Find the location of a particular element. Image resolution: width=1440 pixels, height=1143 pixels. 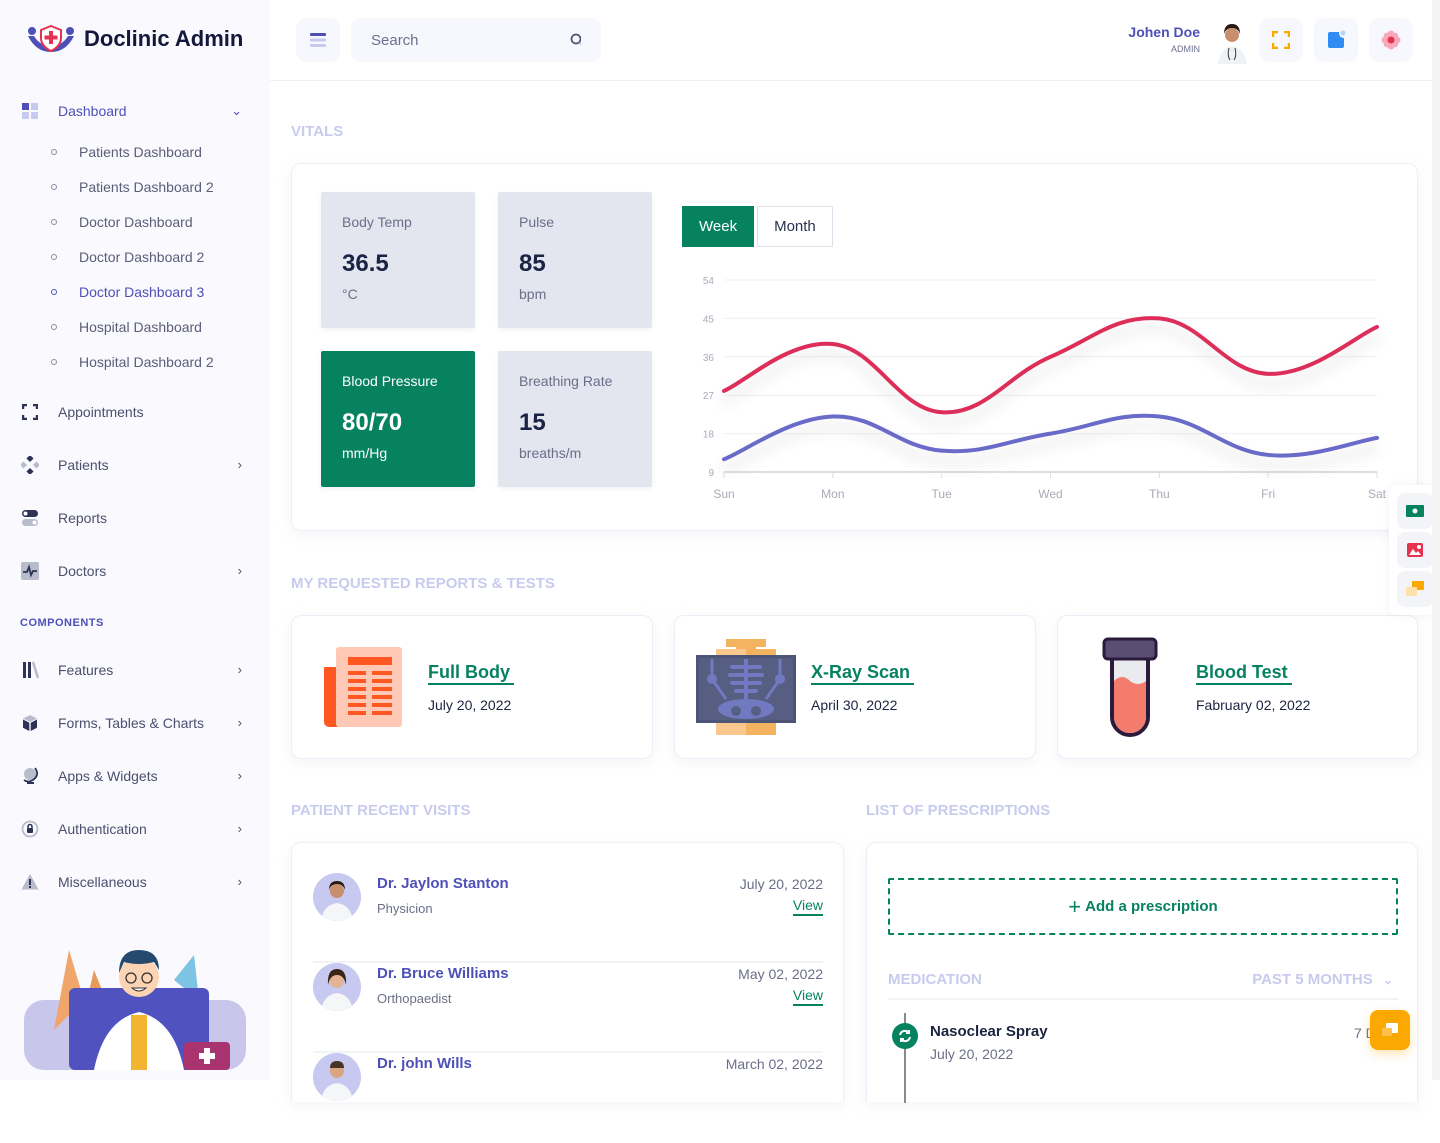

document-icon is located at coordinates (363, 687).